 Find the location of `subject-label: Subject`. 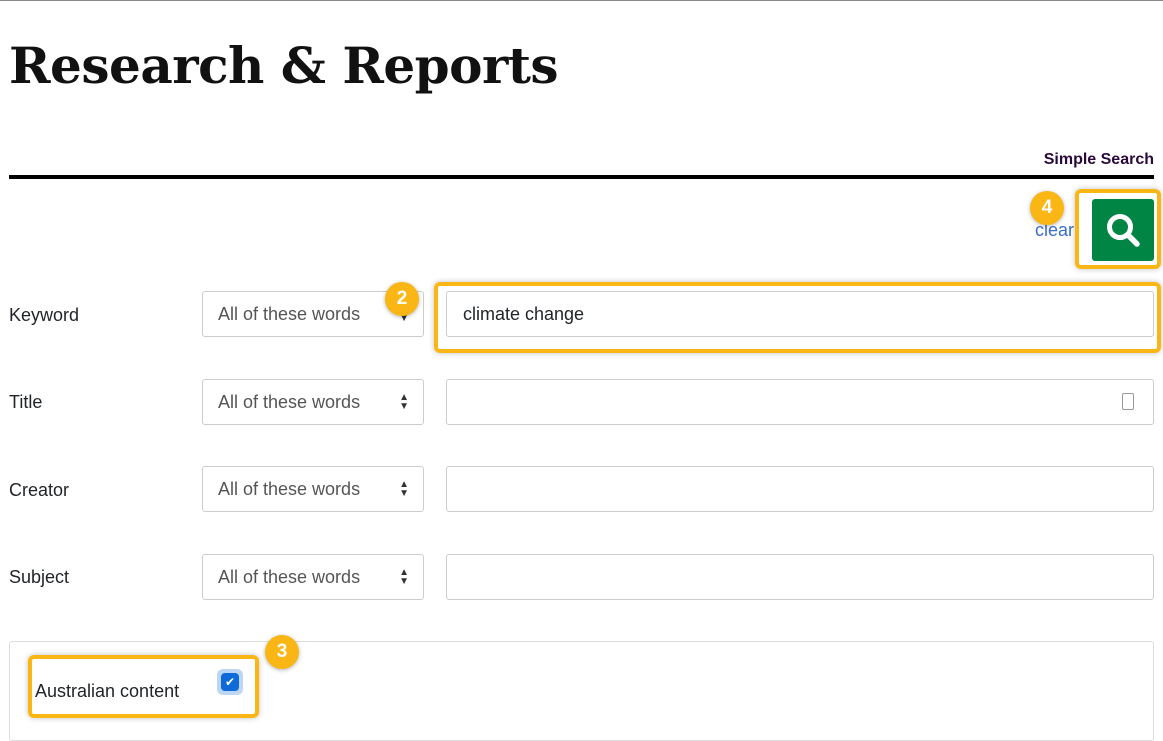

subject-label: Subject is located at coordinates (39, 577).